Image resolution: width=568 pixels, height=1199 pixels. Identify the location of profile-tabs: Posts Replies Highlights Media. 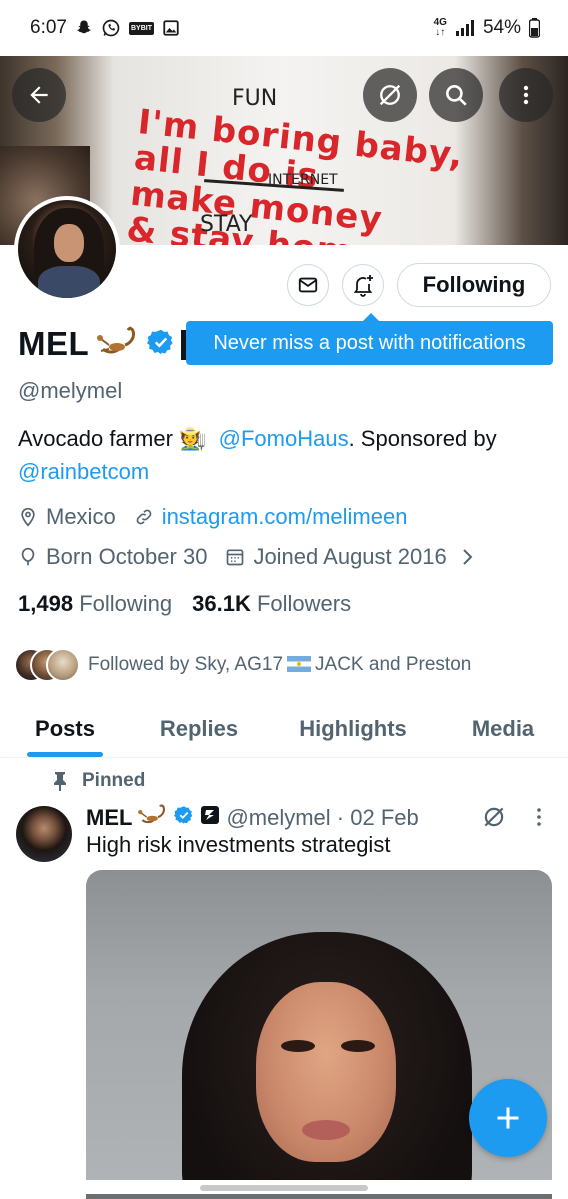
(284, 729).